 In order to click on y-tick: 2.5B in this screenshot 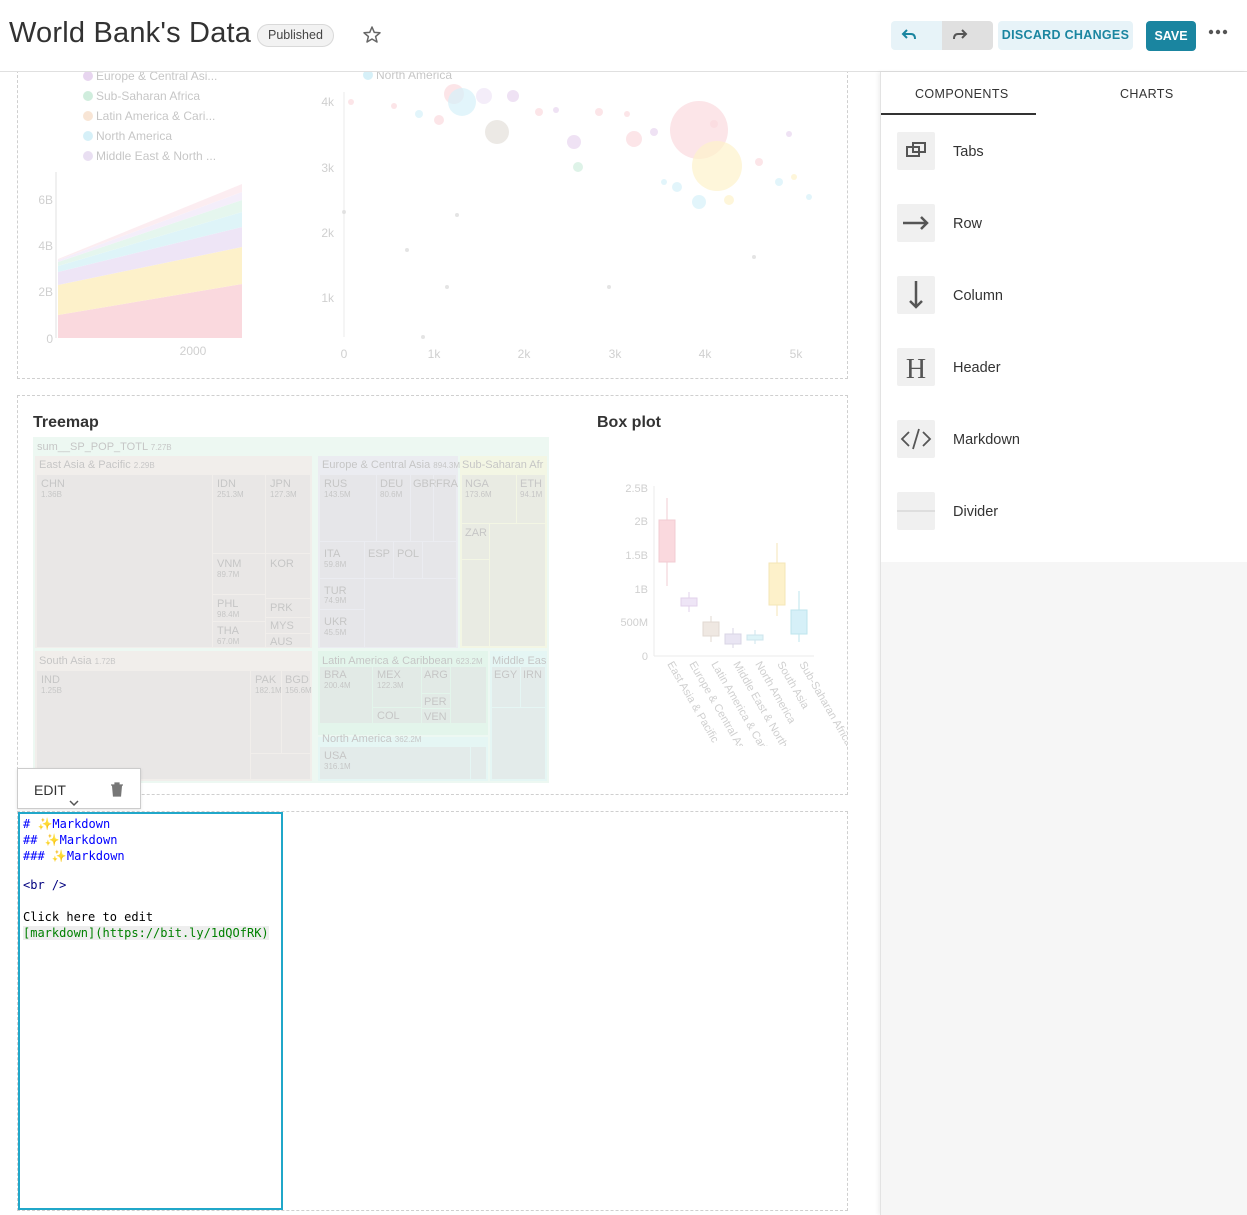, I will do `click(636, 489)`.